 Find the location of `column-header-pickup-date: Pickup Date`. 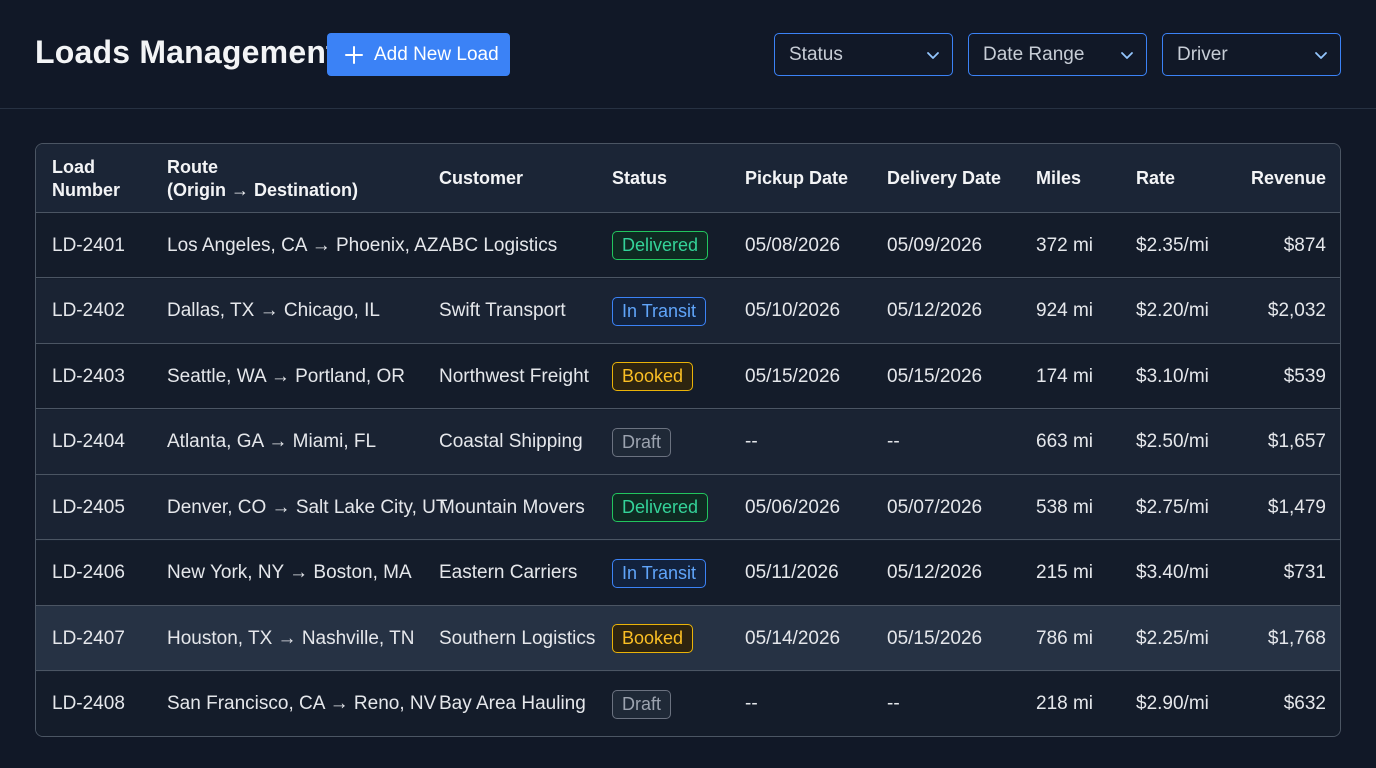

column-header-pickup-date: Pickup Date is located at coordinates (796, 178).